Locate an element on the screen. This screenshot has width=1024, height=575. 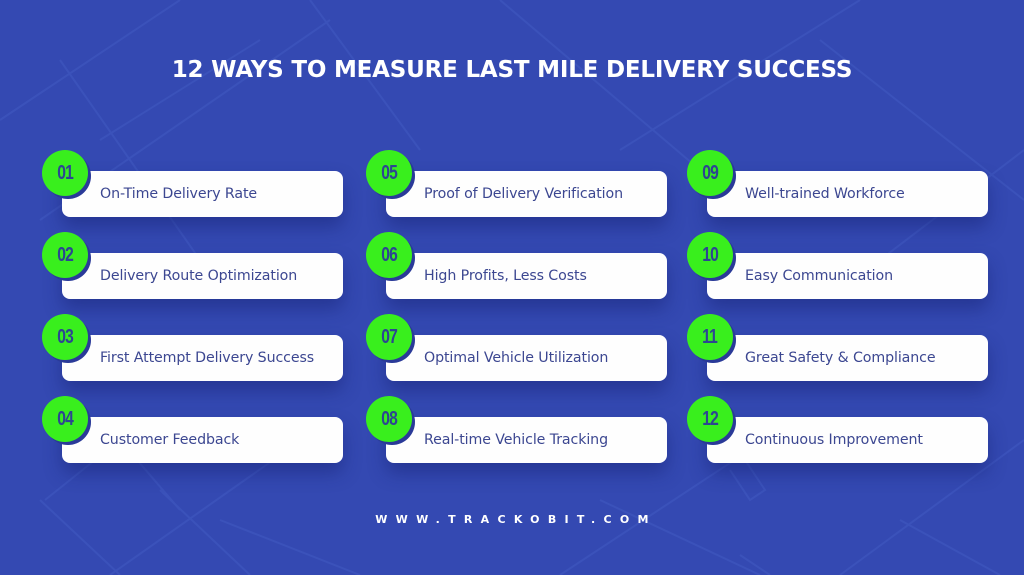
metric-label: Easy Communication is located at coordinates (819, 276).